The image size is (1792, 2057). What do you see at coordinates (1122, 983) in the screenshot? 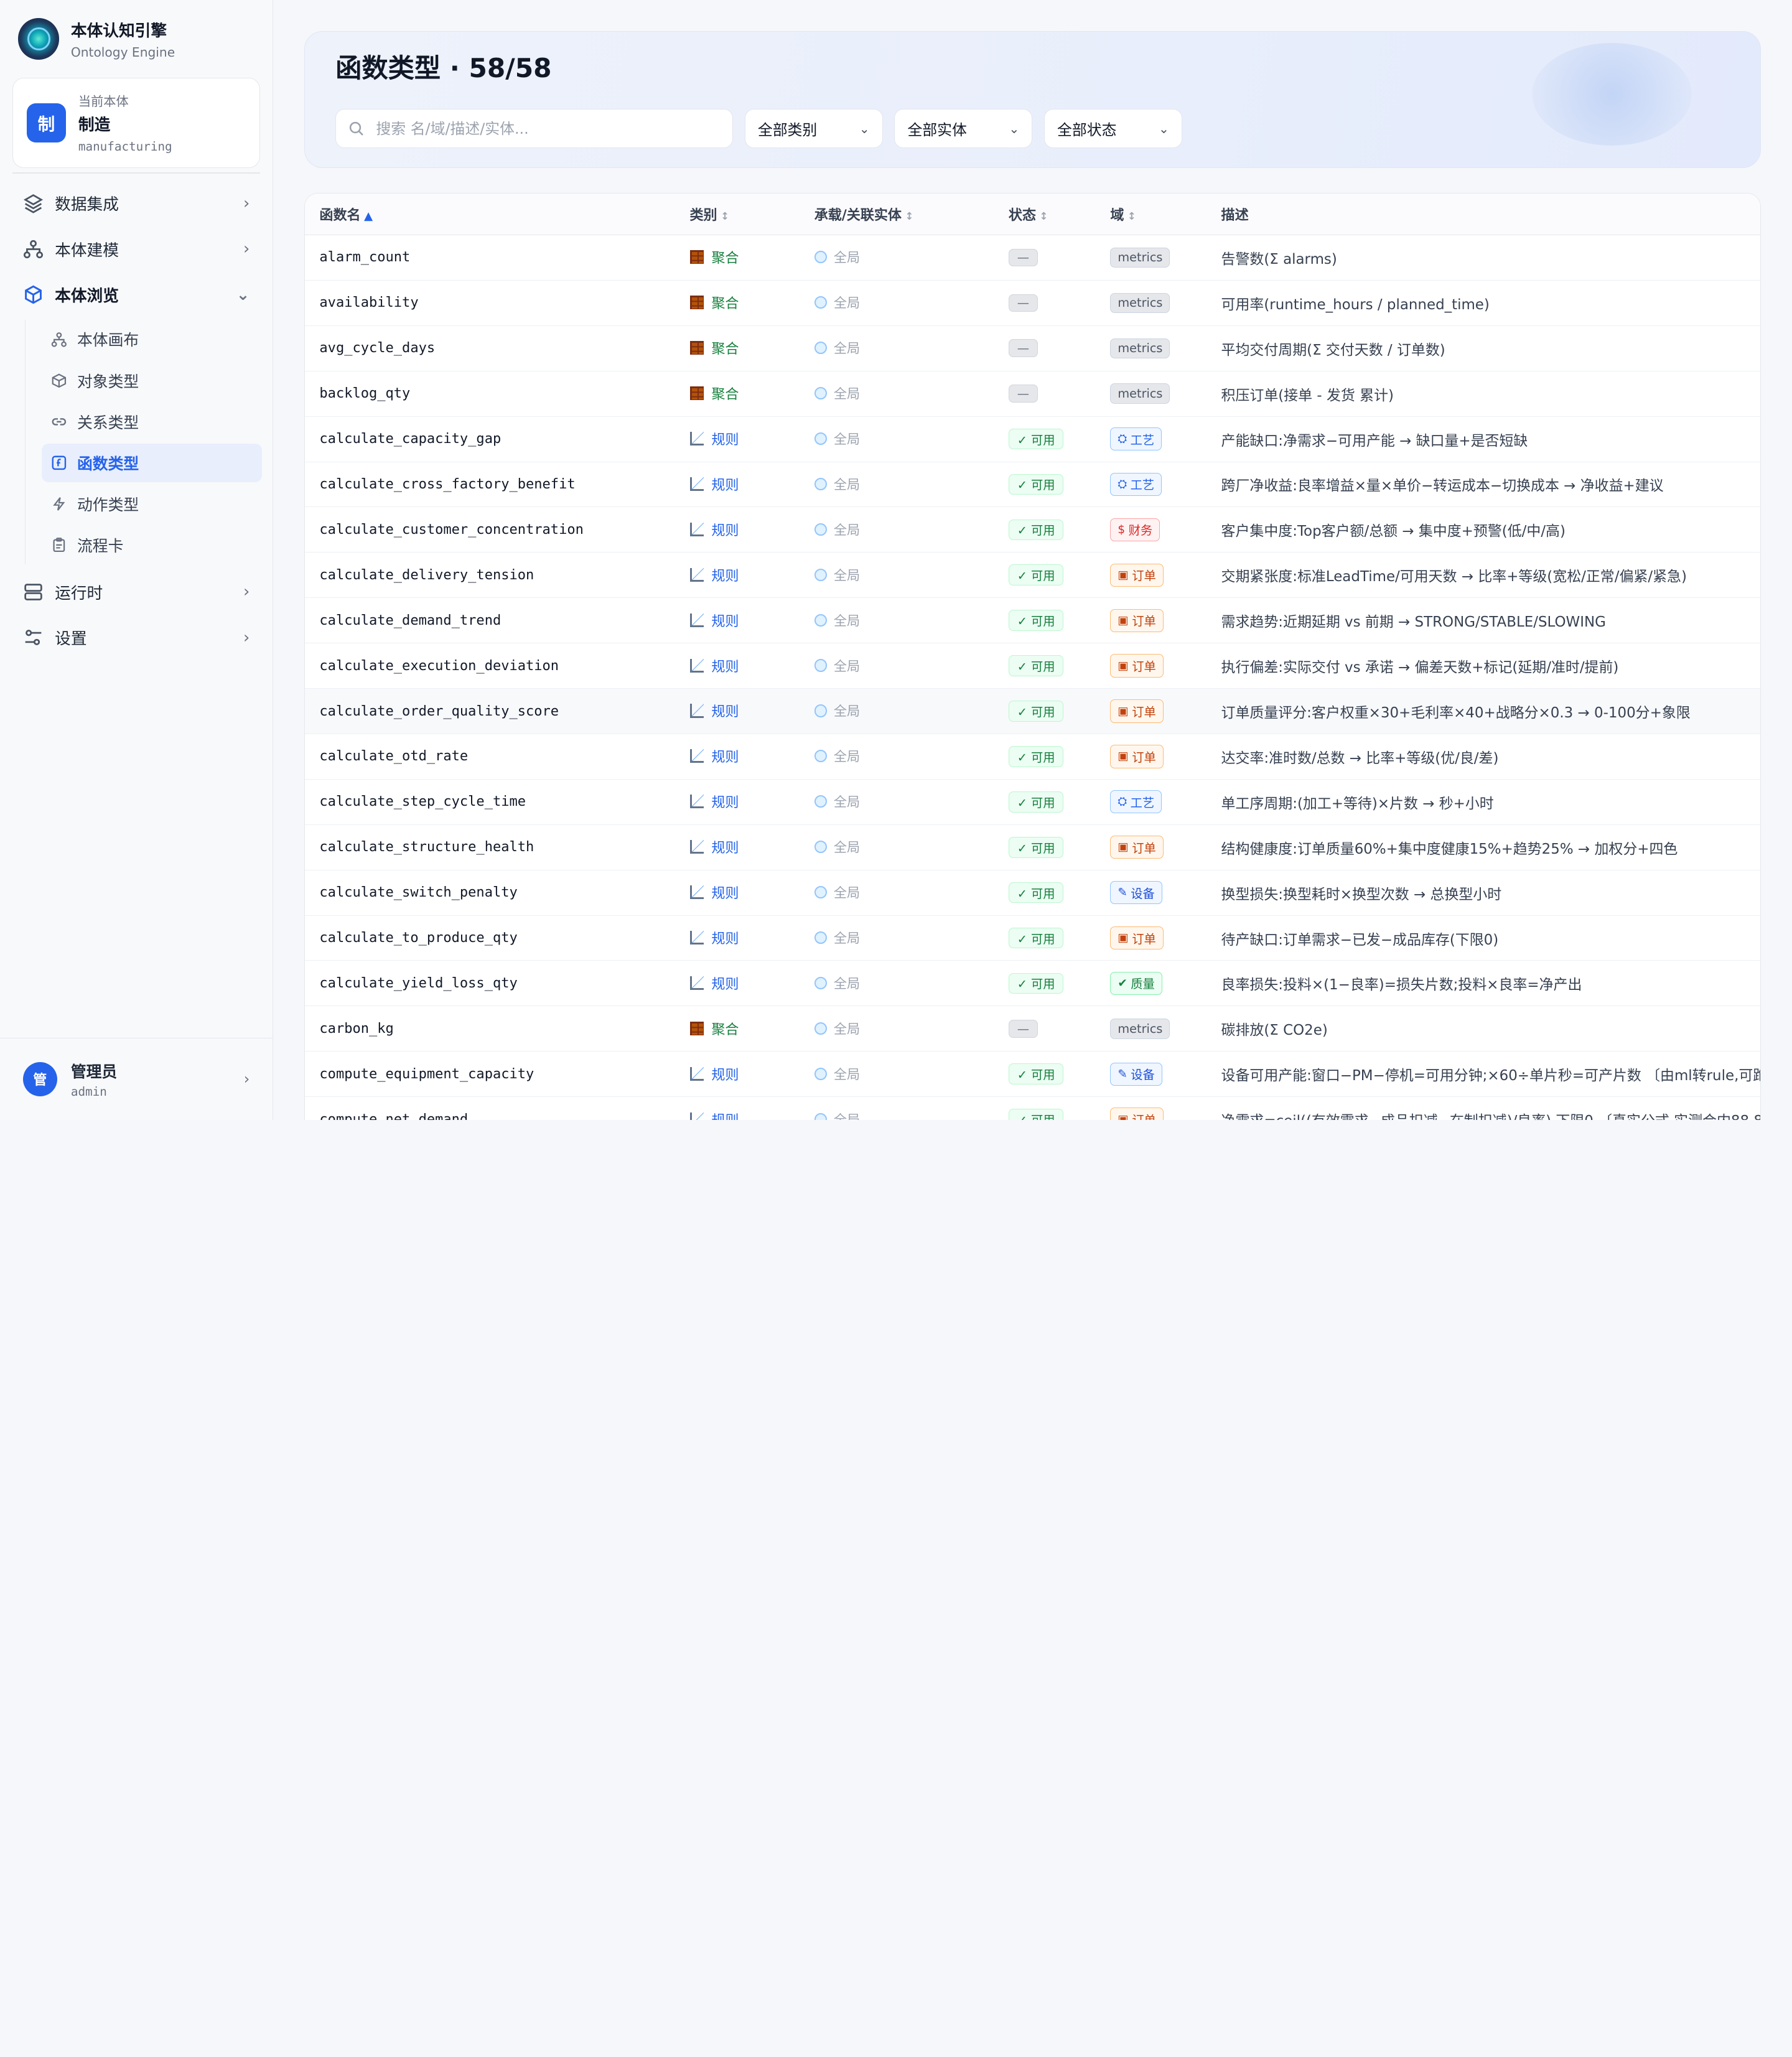
I see `quality-icon: ✔` at bounding box center [1122, 983].